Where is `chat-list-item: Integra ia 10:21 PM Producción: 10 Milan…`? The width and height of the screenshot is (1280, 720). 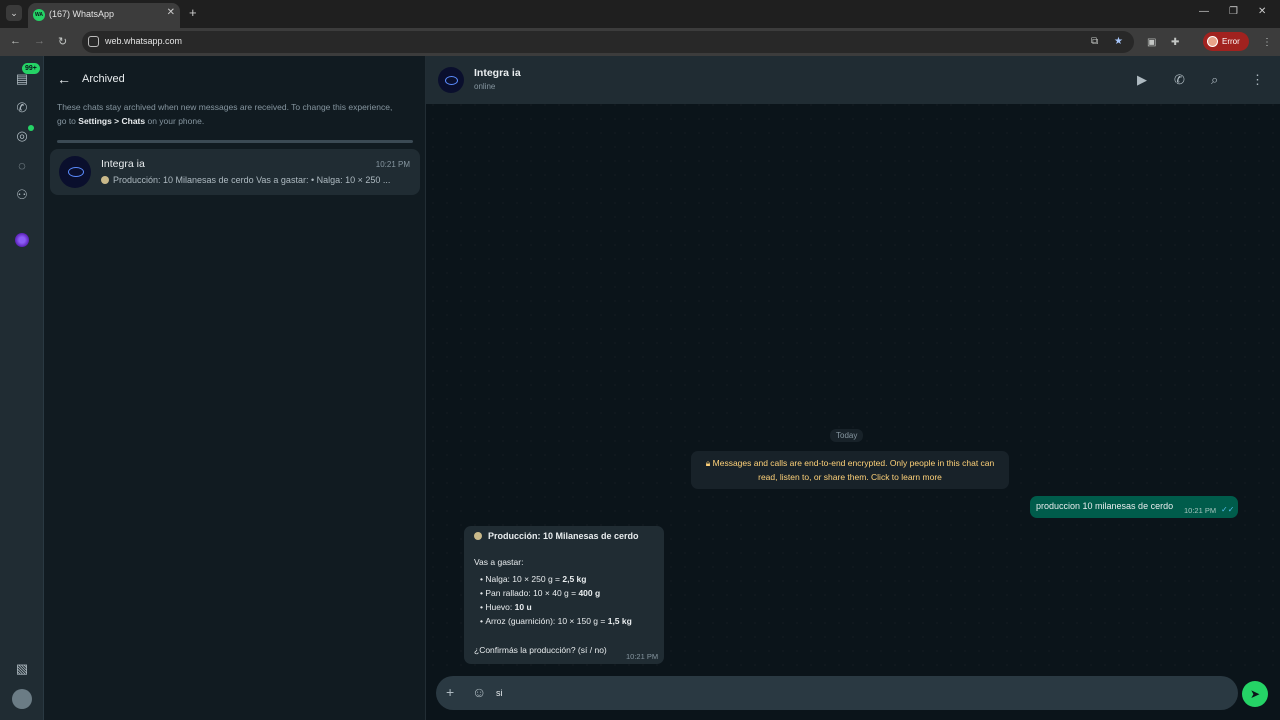 chat-list-item: Integra ia 10:21 PM Producción: 10 Milan… is located at coordinates (235, 172).